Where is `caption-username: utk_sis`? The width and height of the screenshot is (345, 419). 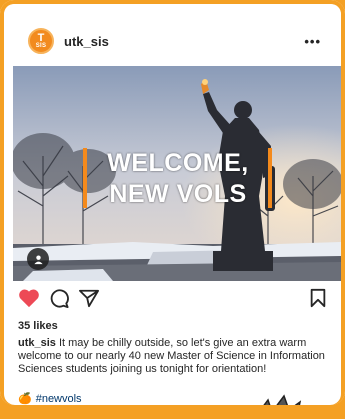 caption-username: utk_sis is located at coordinates (37, 343).